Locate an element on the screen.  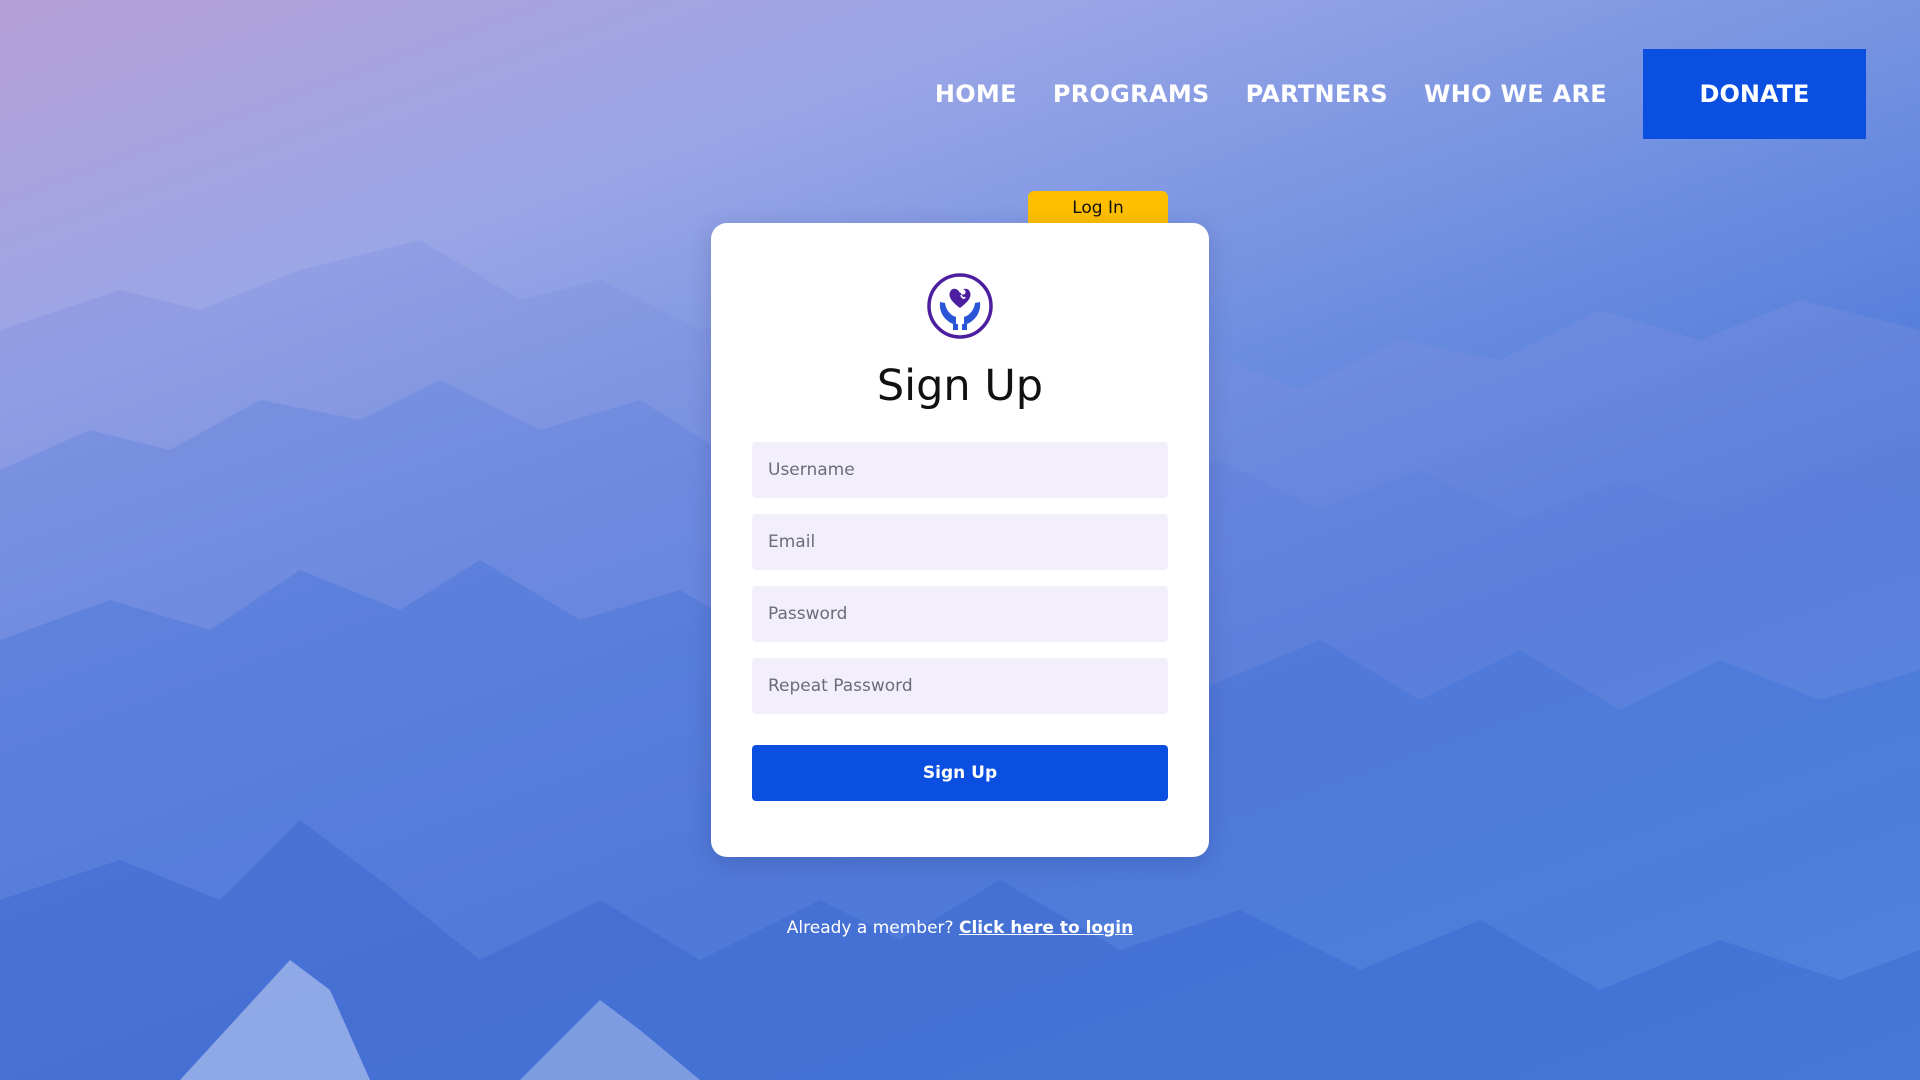
login-prompt: Already a member? Click here to login is located at coordinates (960, 928).